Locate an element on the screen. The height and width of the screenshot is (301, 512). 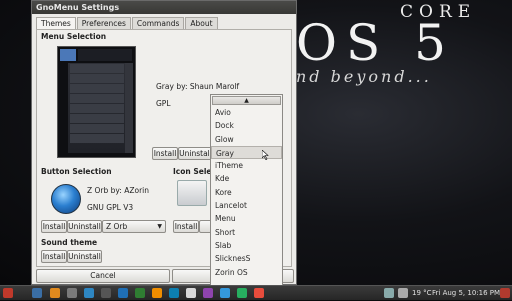
disk-icon is located at coordinates (191, 293).